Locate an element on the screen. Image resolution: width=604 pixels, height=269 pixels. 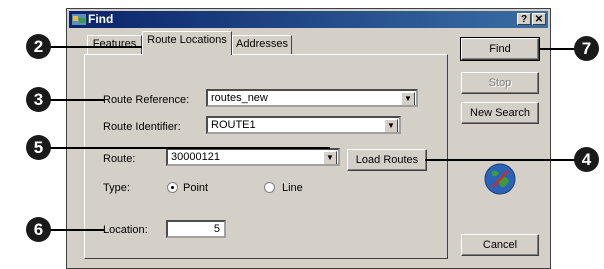
callout-3-leader is located at coordinates (76, 100).